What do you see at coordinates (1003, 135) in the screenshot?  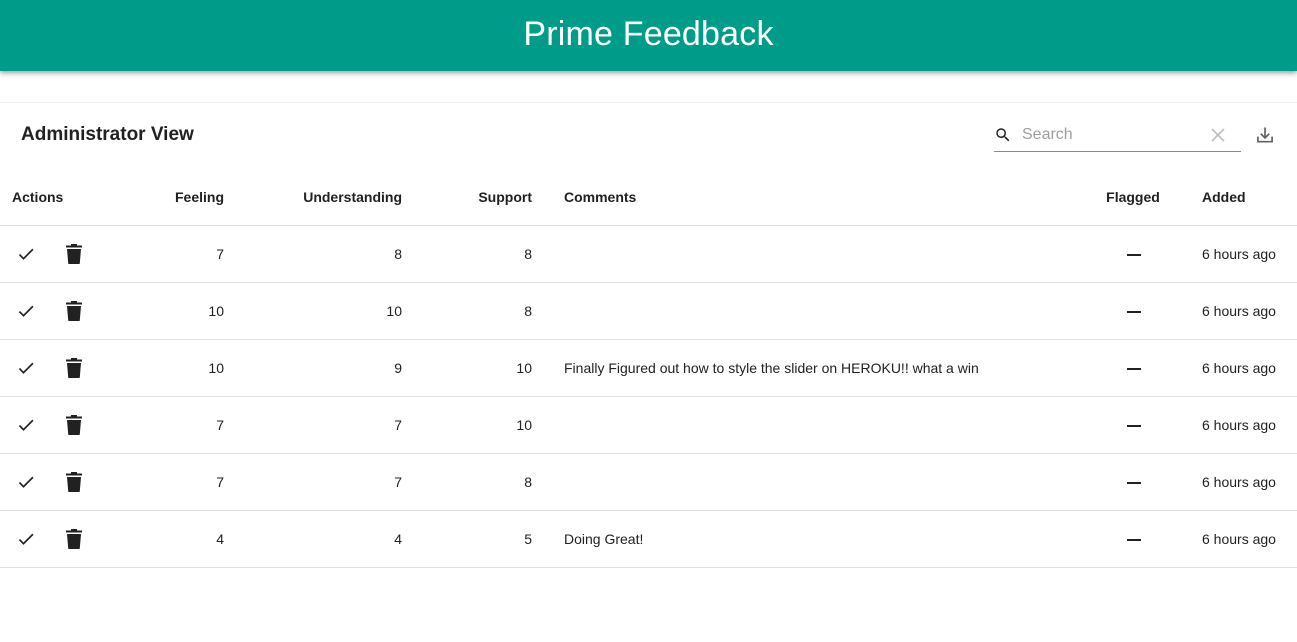 I see `search-icon` at bounding box center [1003, 135].